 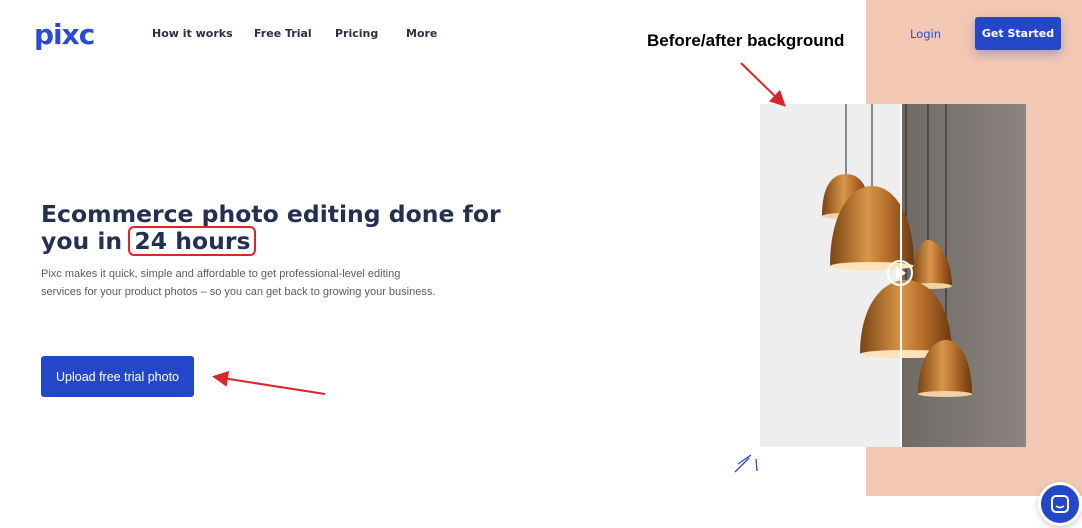 I want to click on nav-more: More, so click(x=421, y=33).